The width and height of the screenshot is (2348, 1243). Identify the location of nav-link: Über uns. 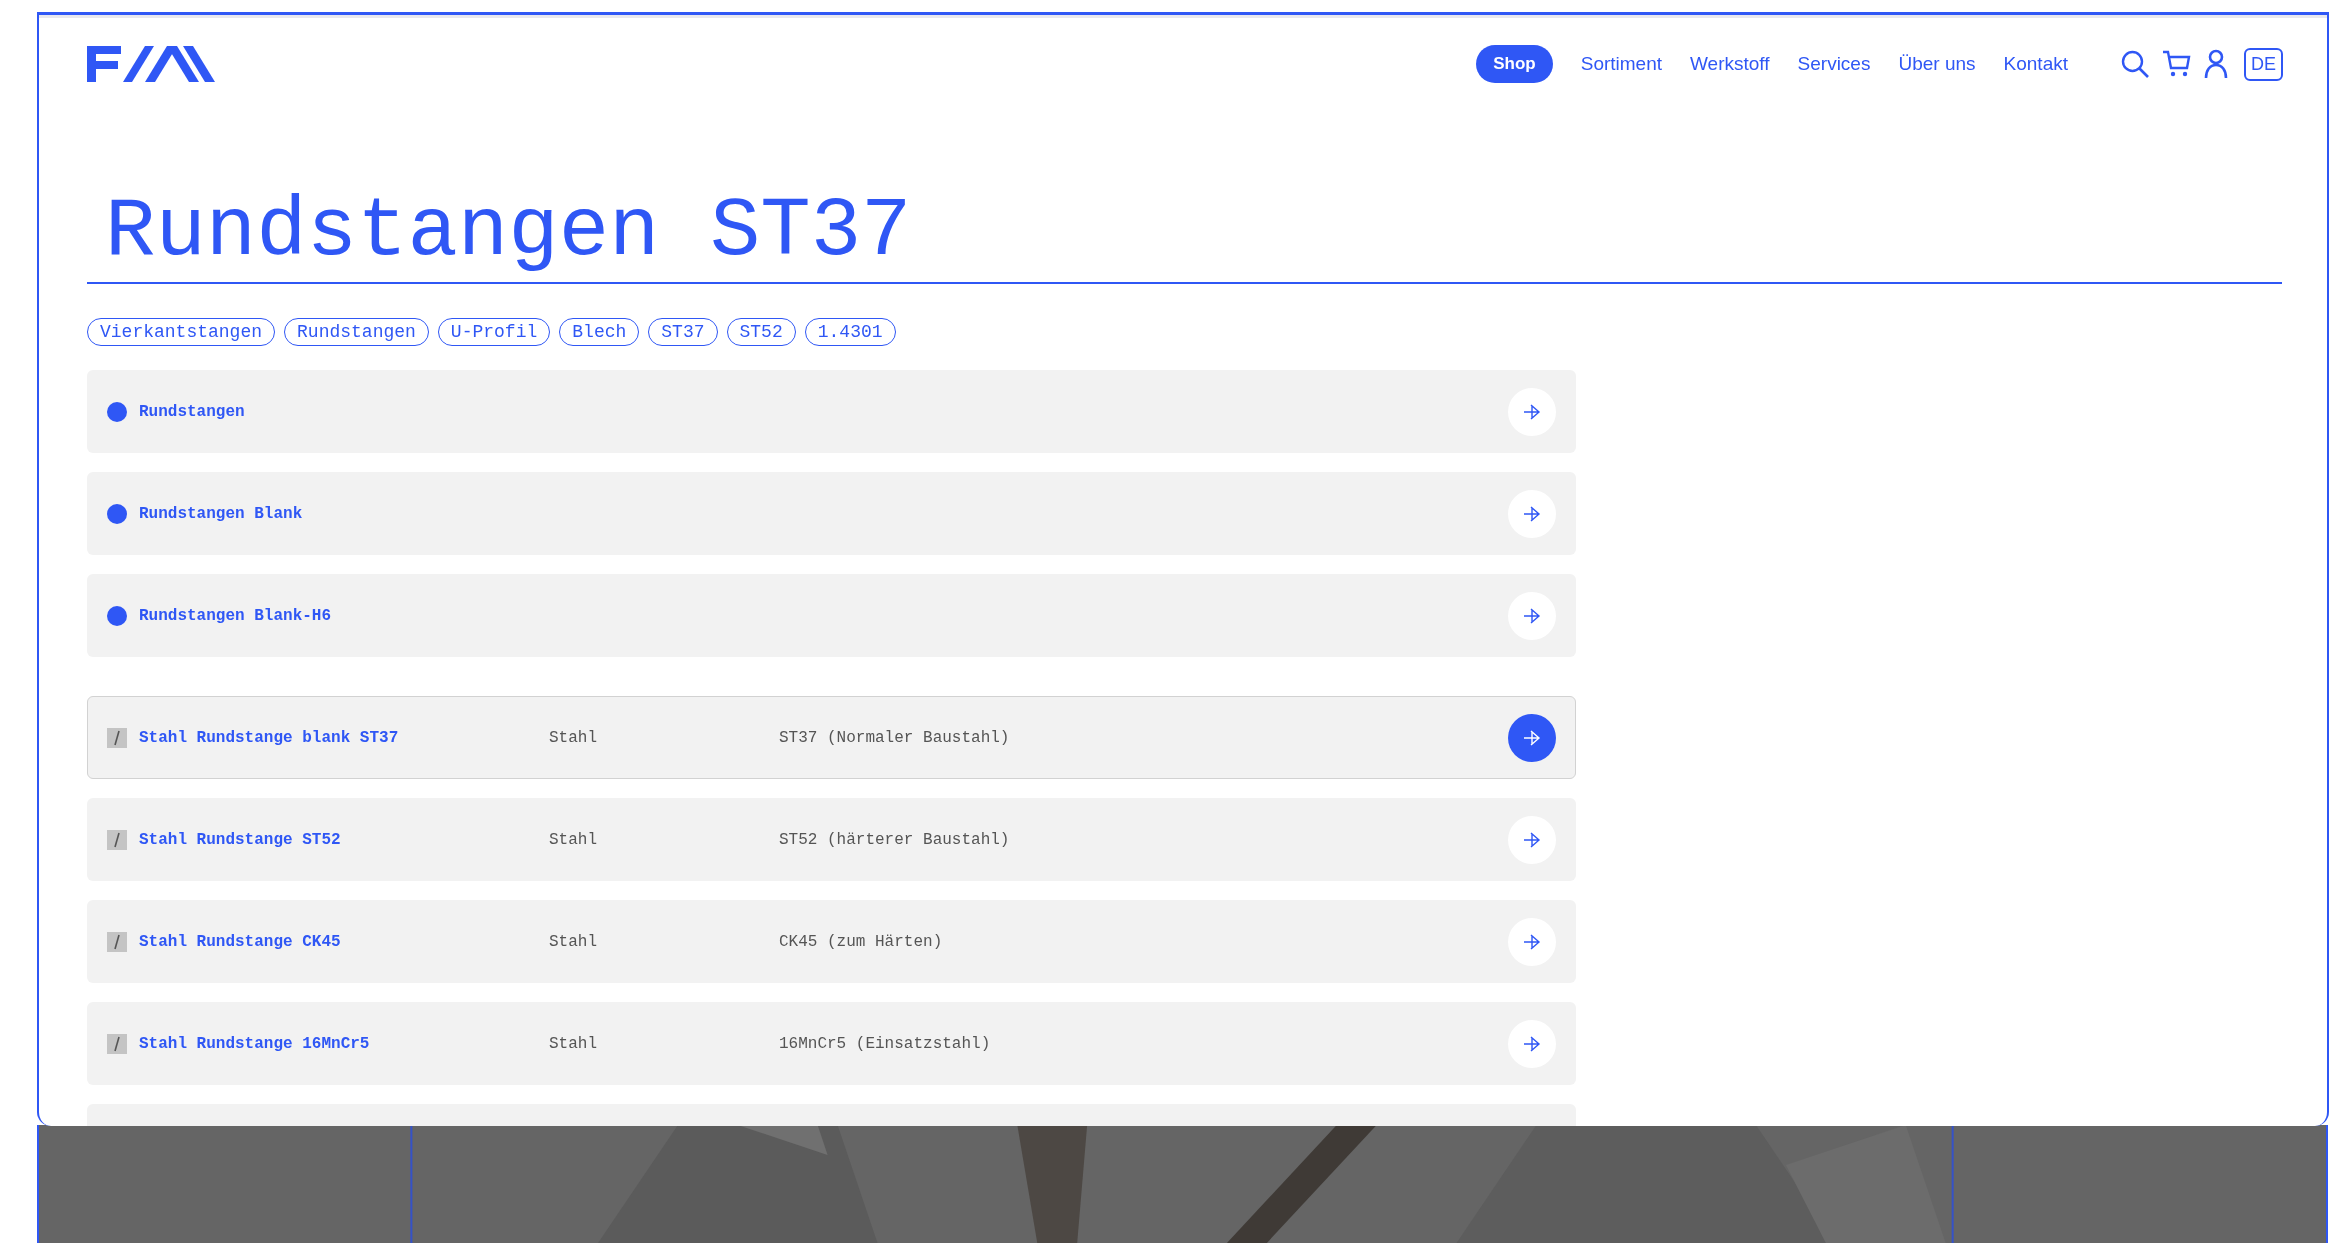
(1937, 64).